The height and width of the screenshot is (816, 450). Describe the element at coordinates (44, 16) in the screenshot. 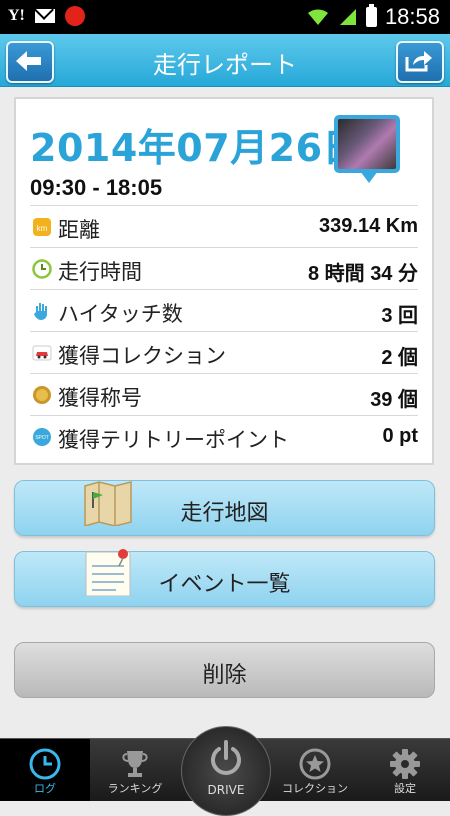

I see `mail-icon` at that location.